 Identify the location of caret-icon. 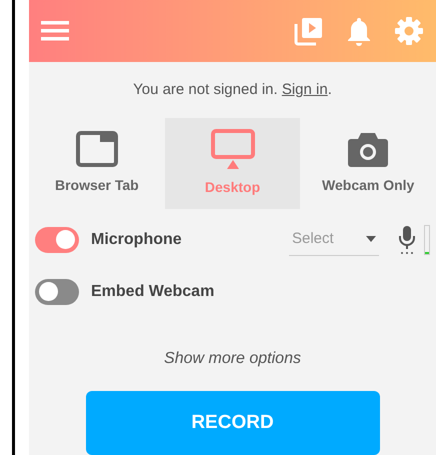
(371, 239).